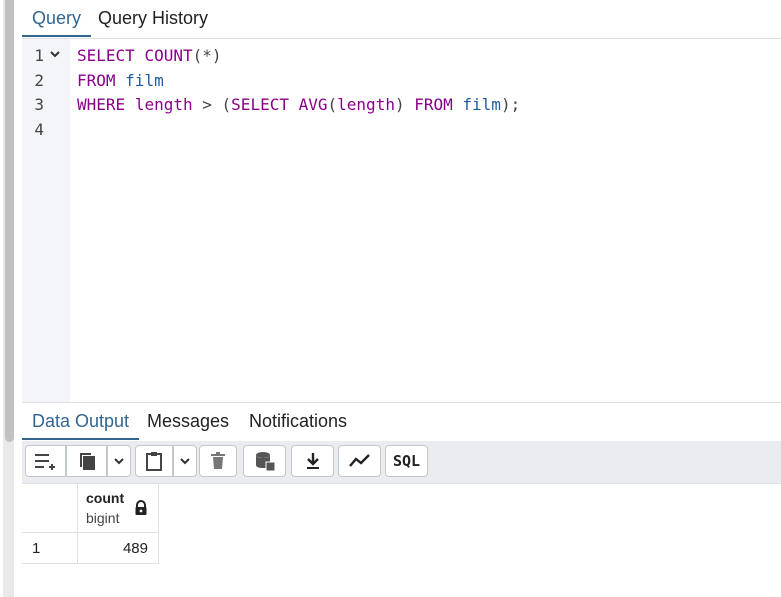 This screenshot has height=597, width=781. Describe the element at coordinates (401, 19) in the screenshot. I see `editor-tabs: Query Query History` at that location.